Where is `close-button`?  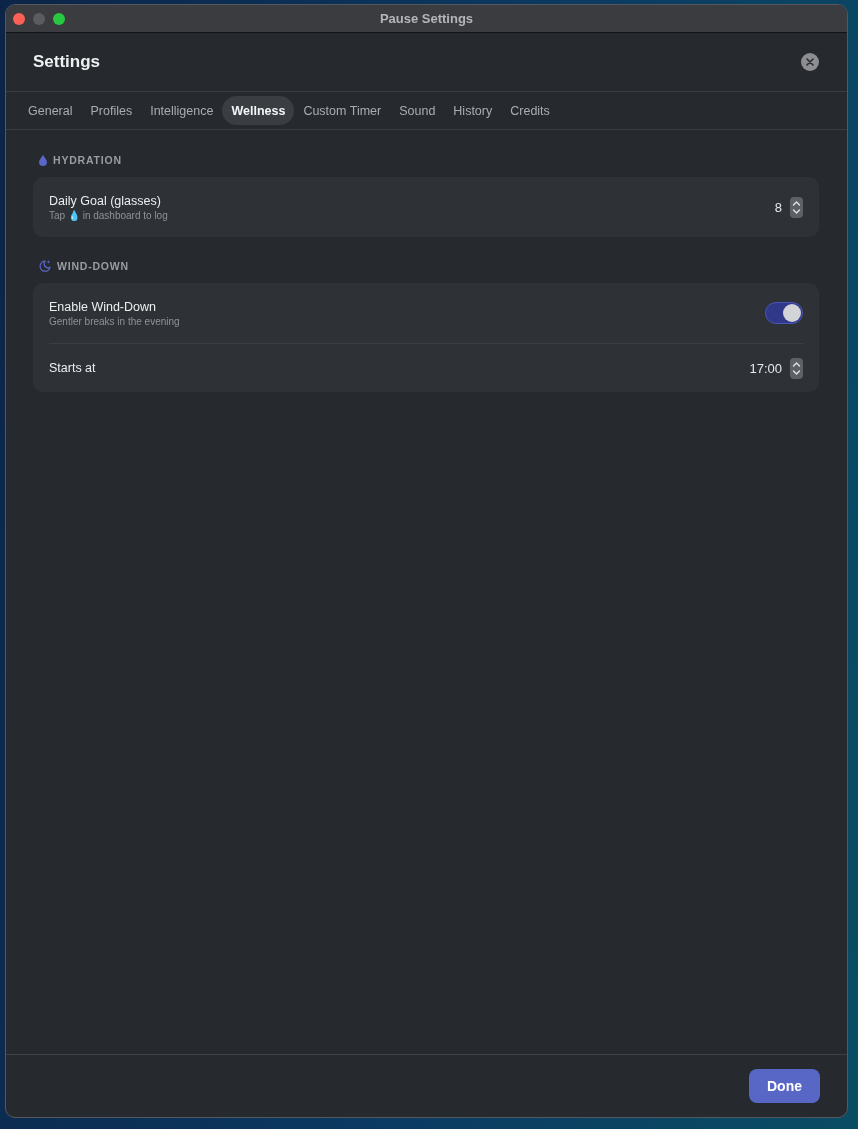
close-button is located at coordinates (810, 62).